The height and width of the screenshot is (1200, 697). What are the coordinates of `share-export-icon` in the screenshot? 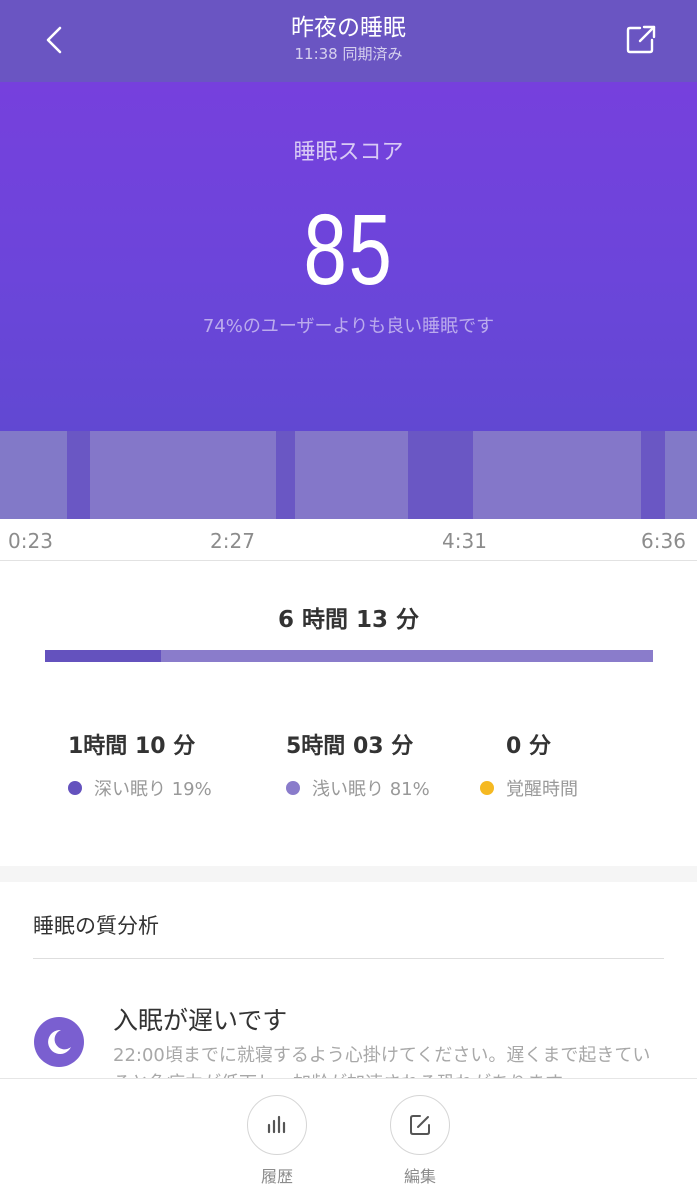 It's located at (641, 39).